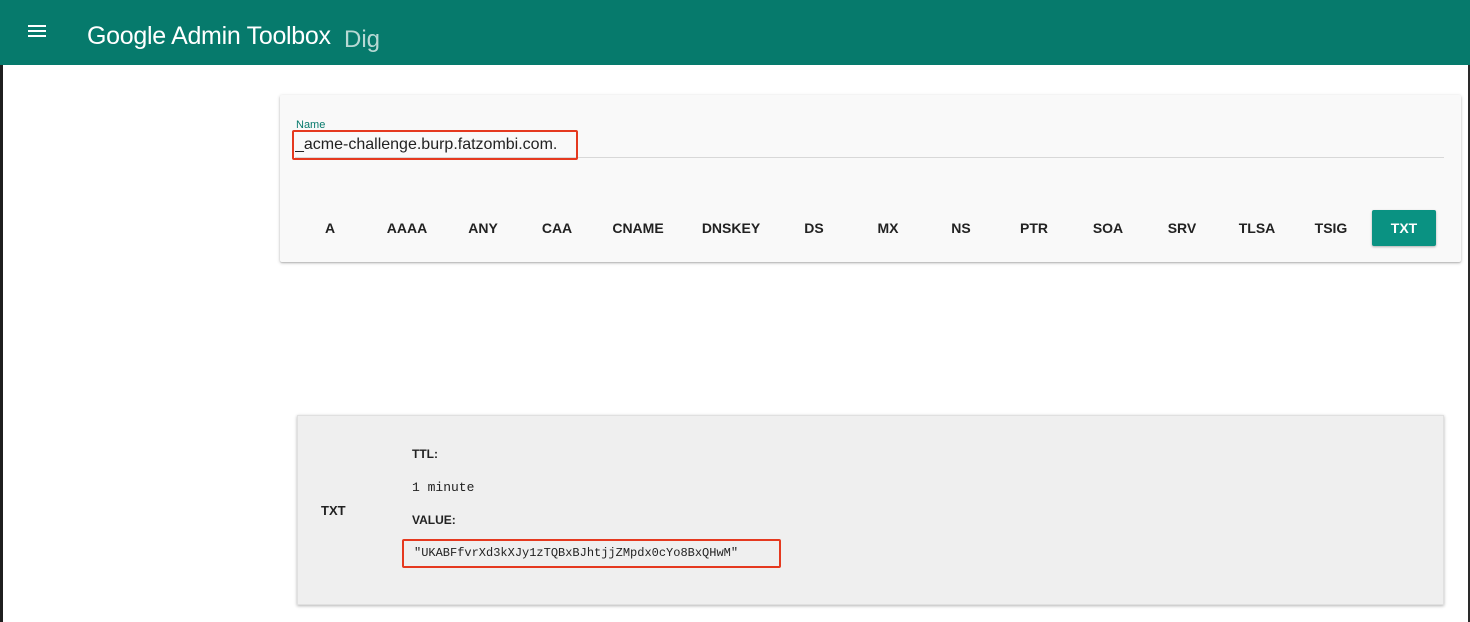  What do you see at coordinates (483, 228) in the screenshot?
I see `type-button-any: ANY` at bounding box center [483, 228].